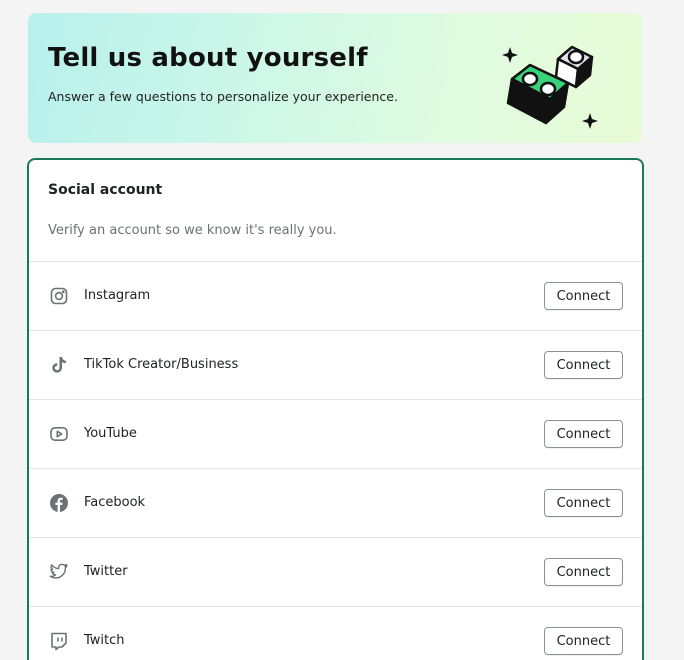 Image resolution: width=684 pixels, height=660 pixels. I want to click on account-row-twitter: Twitter Connect, so click(335, 572).